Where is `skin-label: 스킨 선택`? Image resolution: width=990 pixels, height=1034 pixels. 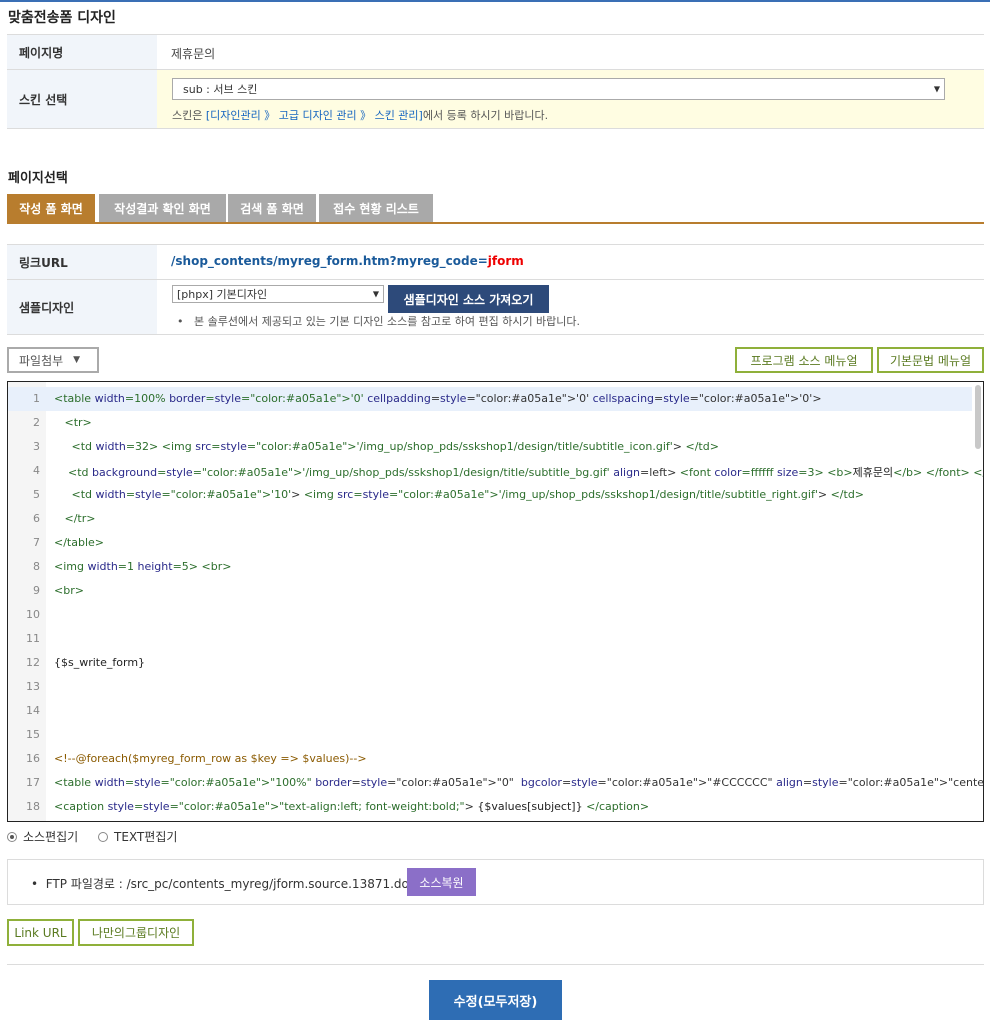
skin-label: 스킨 선택 is located at coordinates (82, 99).